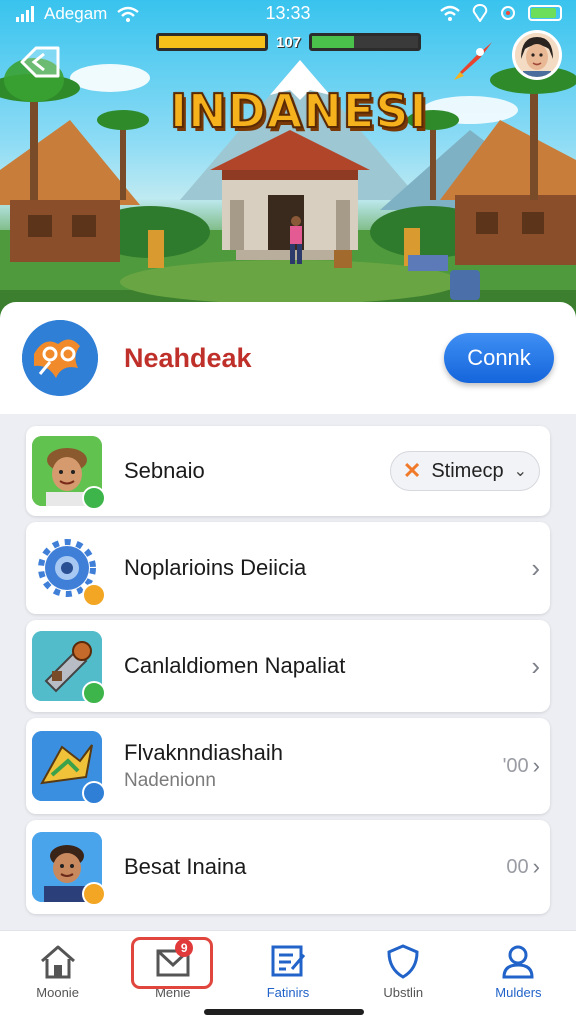 This screenshot has width=576, height=1024. What do you see at coordinates (288, 961) in the screenshot?
I see `edit-list-icon` at bounding box center [288, 961].